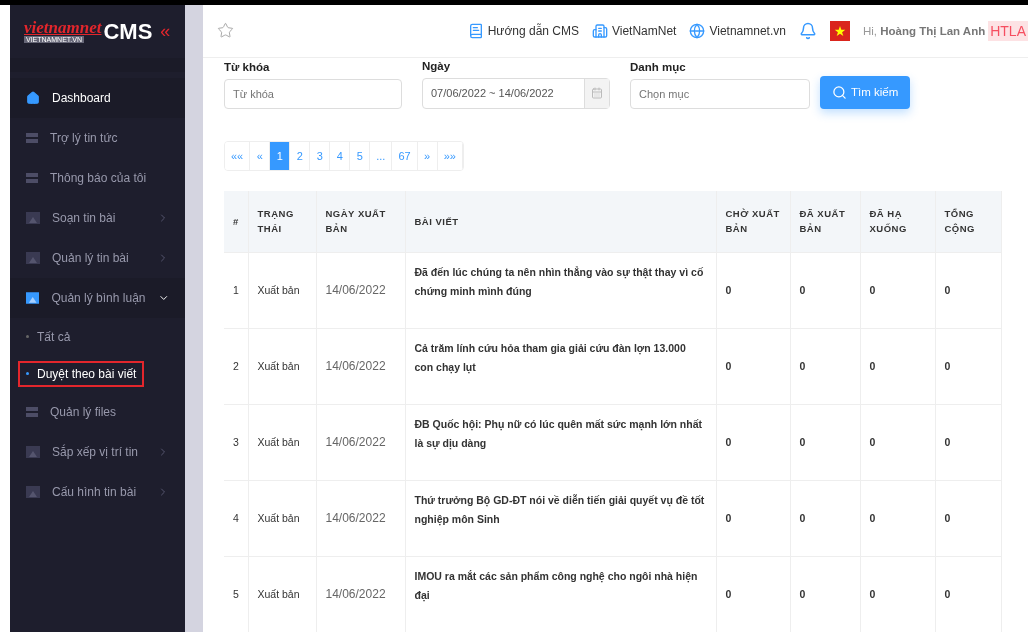  Describe the element at coordinates (81, 373) in the screenshot. I see `sidebar-subitem: Duyệt theo bài viết` at that location.